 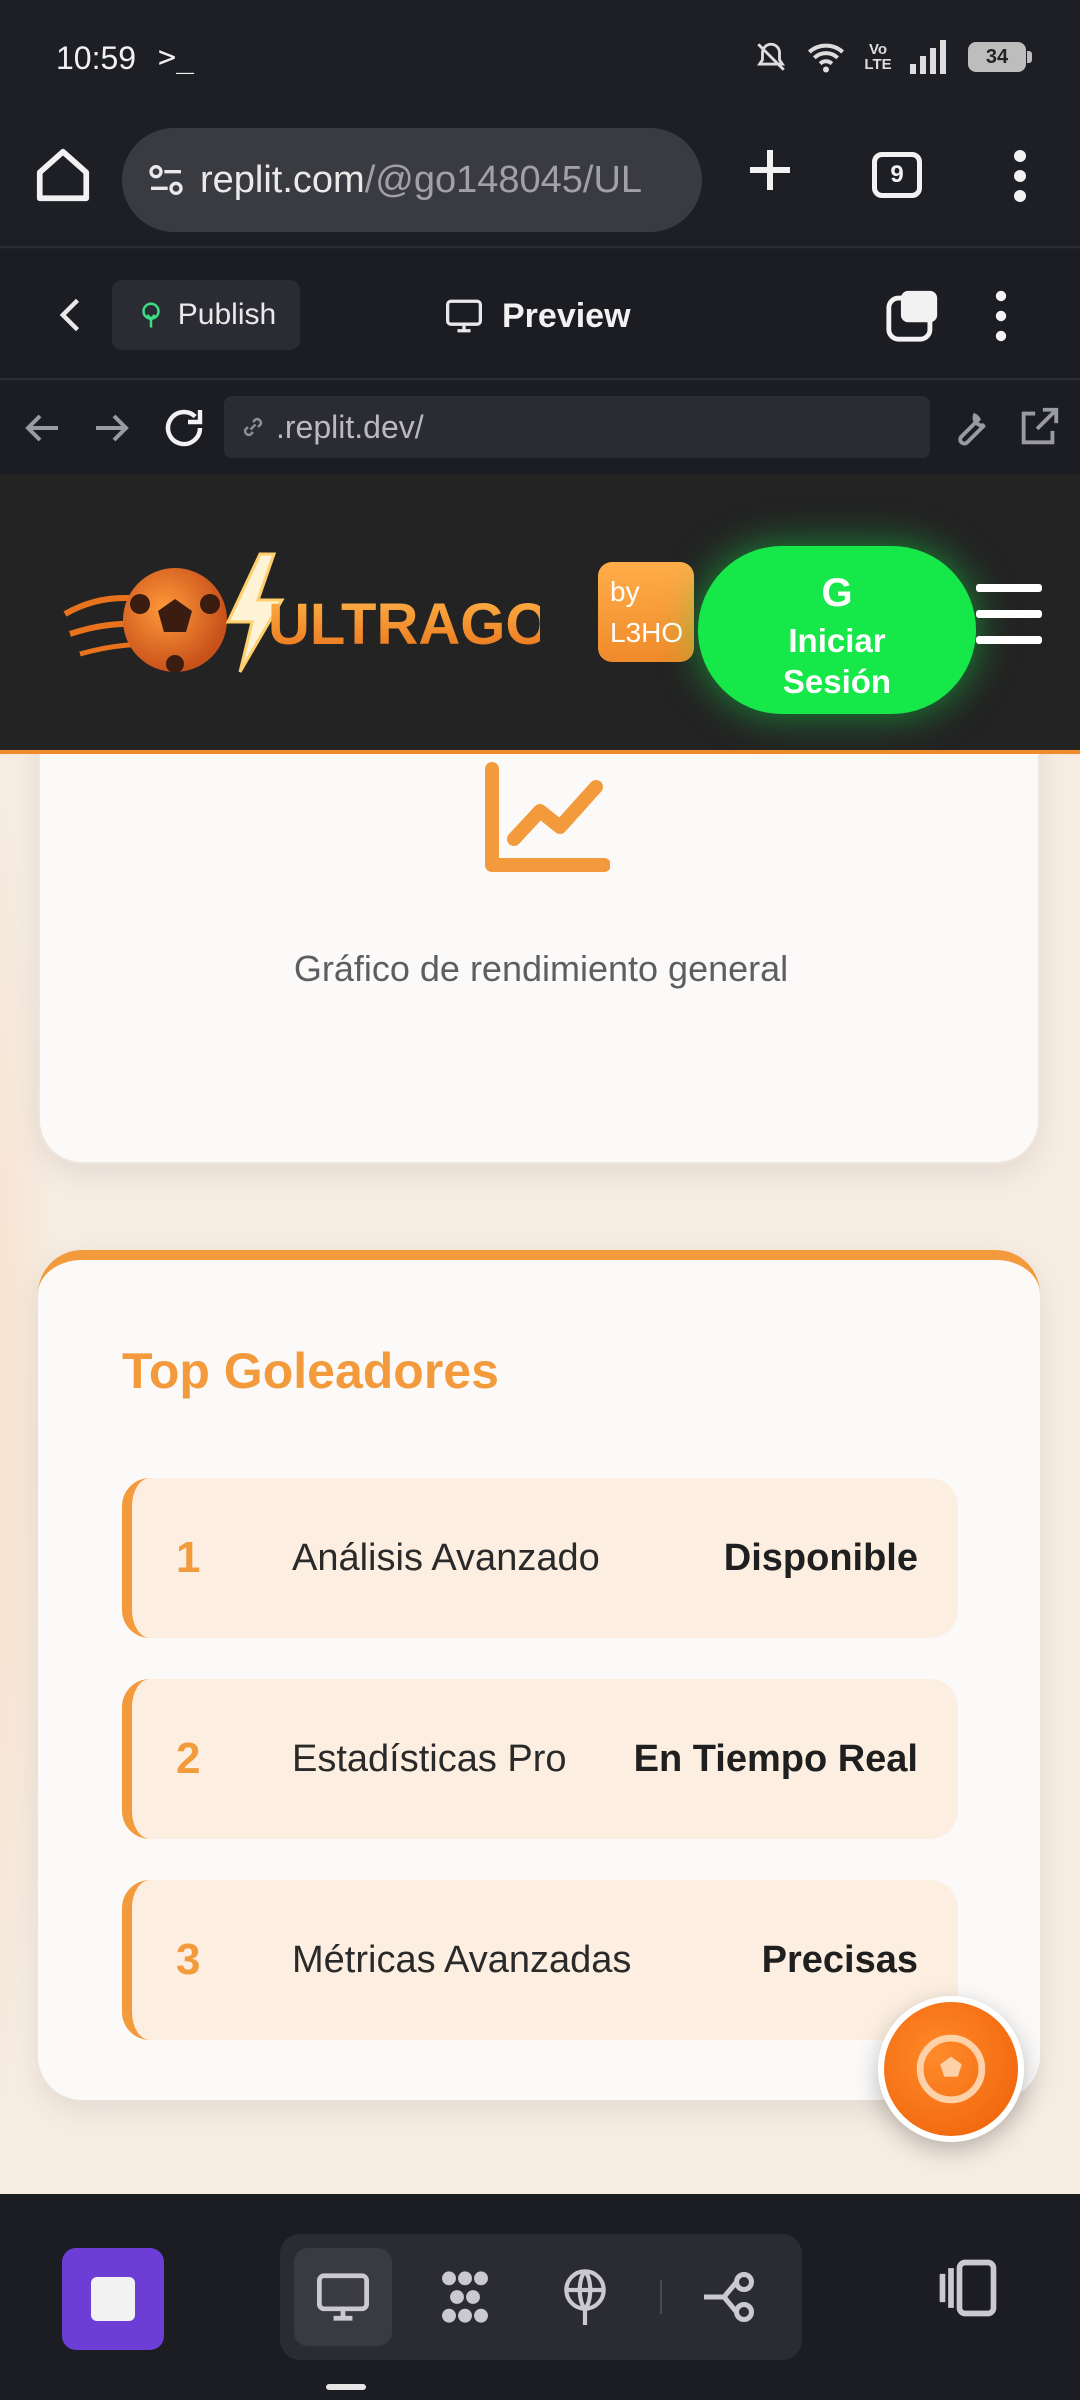 I want to click on replit-dock, so click(x=540, y=2297).